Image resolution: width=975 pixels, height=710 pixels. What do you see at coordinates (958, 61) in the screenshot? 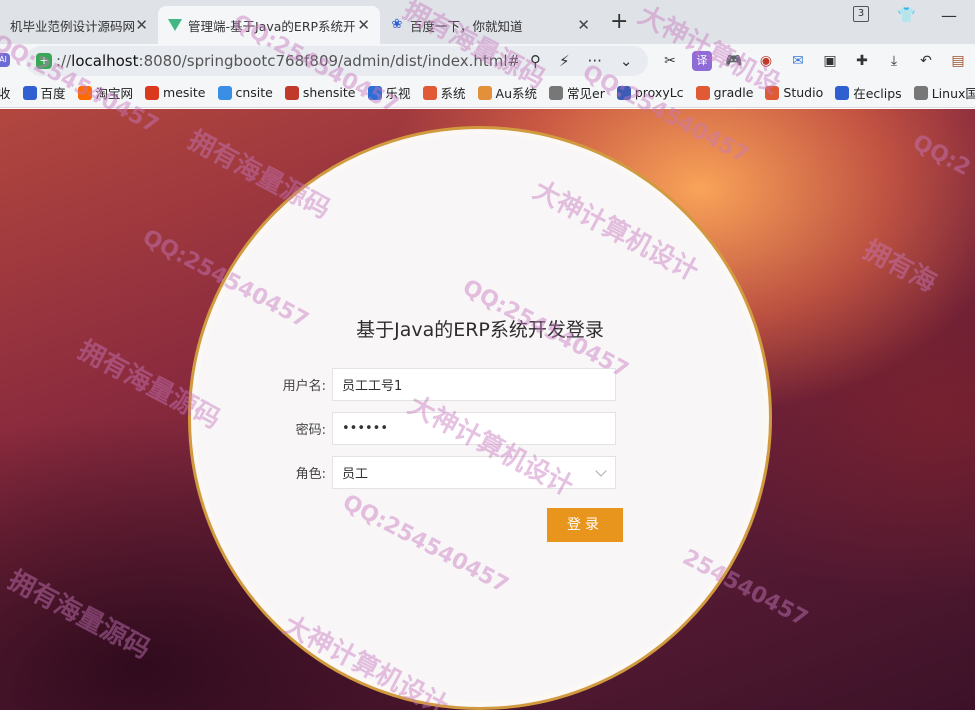
I see `wallet-icon: ▤` at bounding box center [958, 61].